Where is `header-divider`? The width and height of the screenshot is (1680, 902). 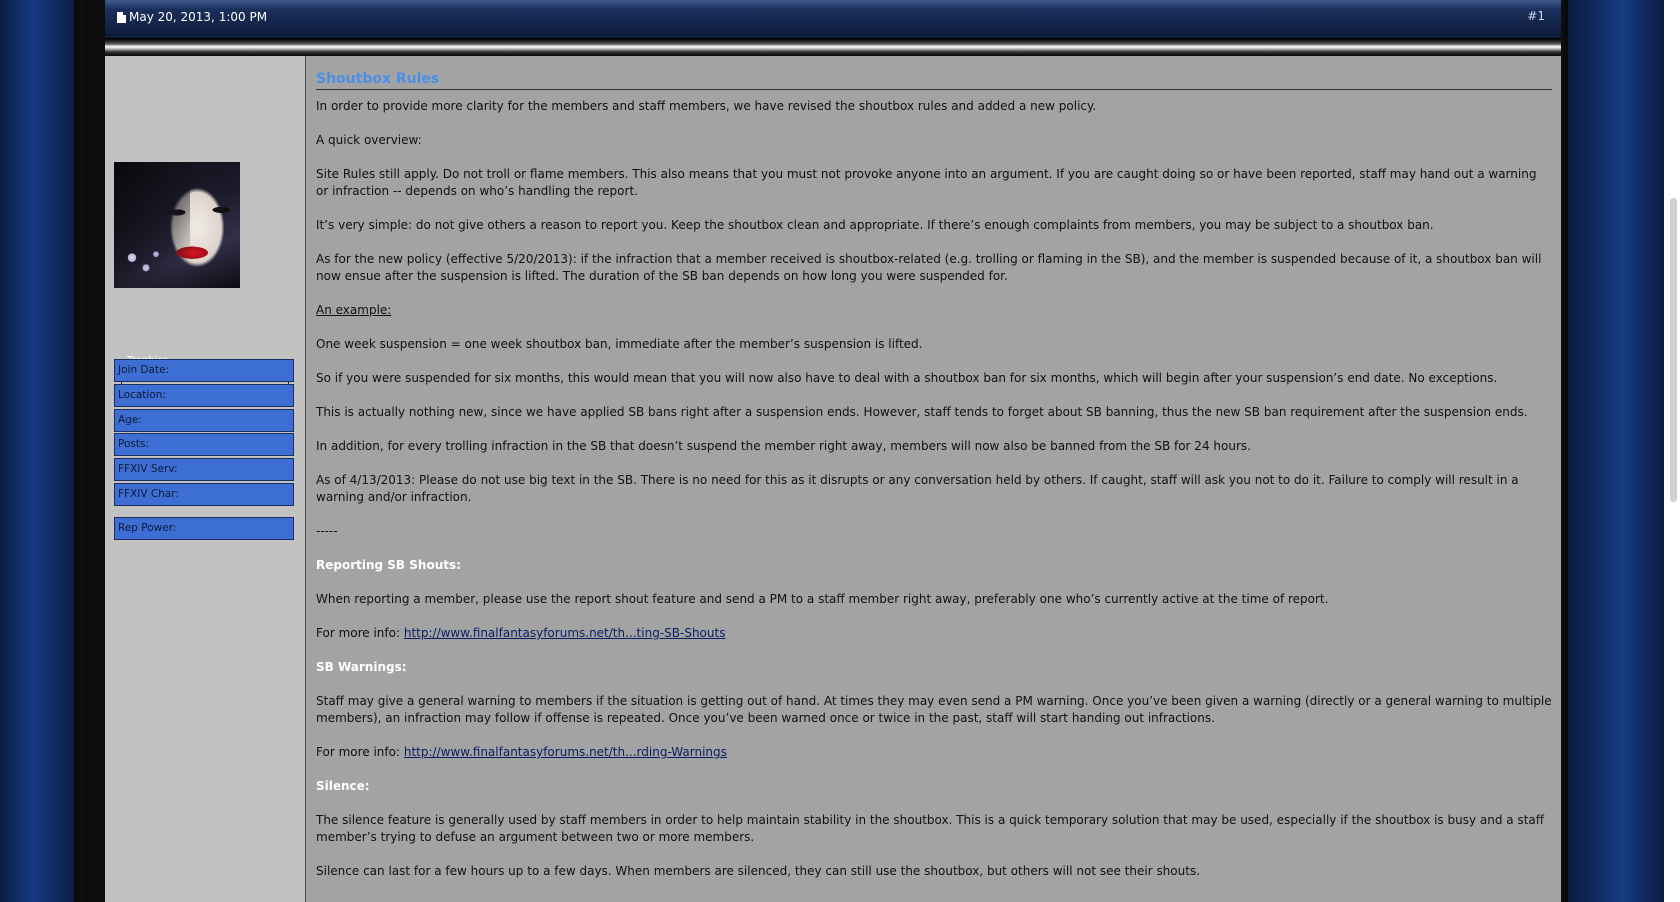 header-divider is located at coordinates (833, 47).